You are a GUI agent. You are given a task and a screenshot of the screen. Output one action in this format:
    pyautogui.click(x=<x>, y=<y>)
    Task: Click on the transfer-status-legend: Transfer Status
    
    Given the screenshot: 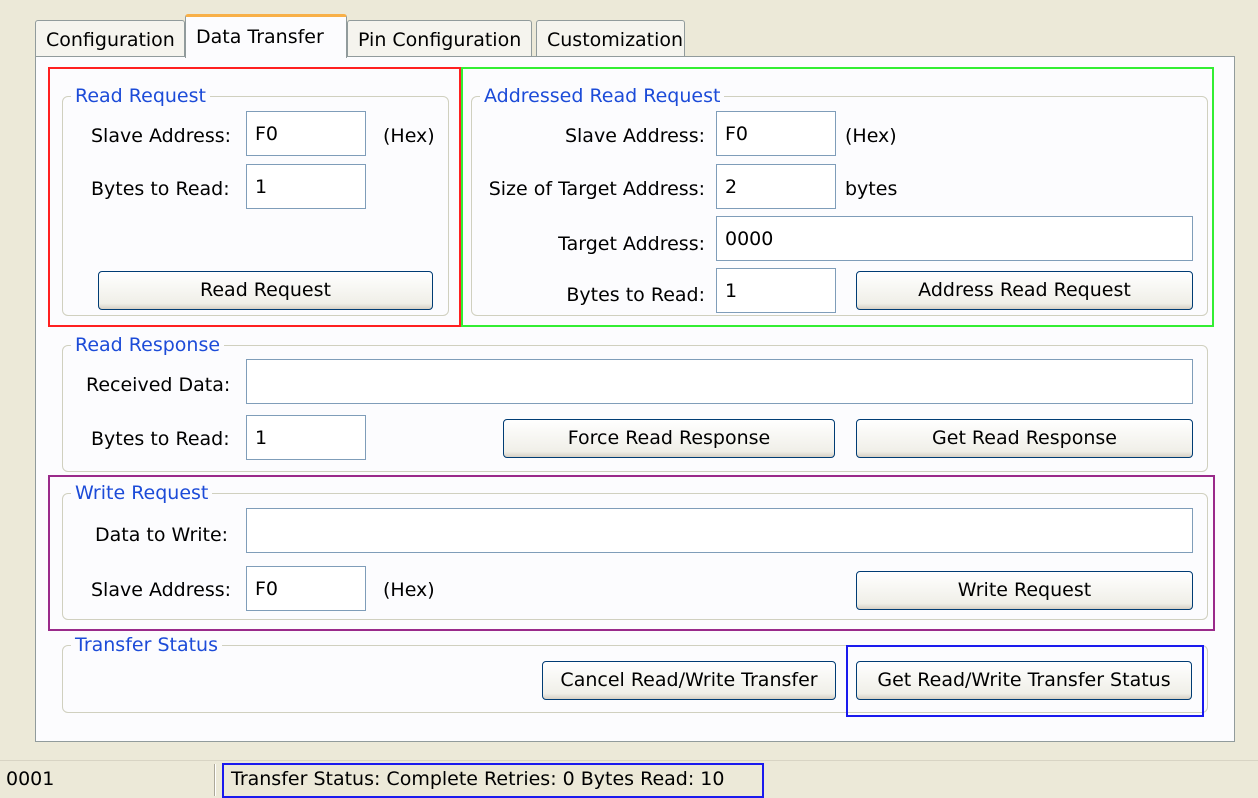 What is the action you would take?
    pyautogui.click(x=146, y=645)
    